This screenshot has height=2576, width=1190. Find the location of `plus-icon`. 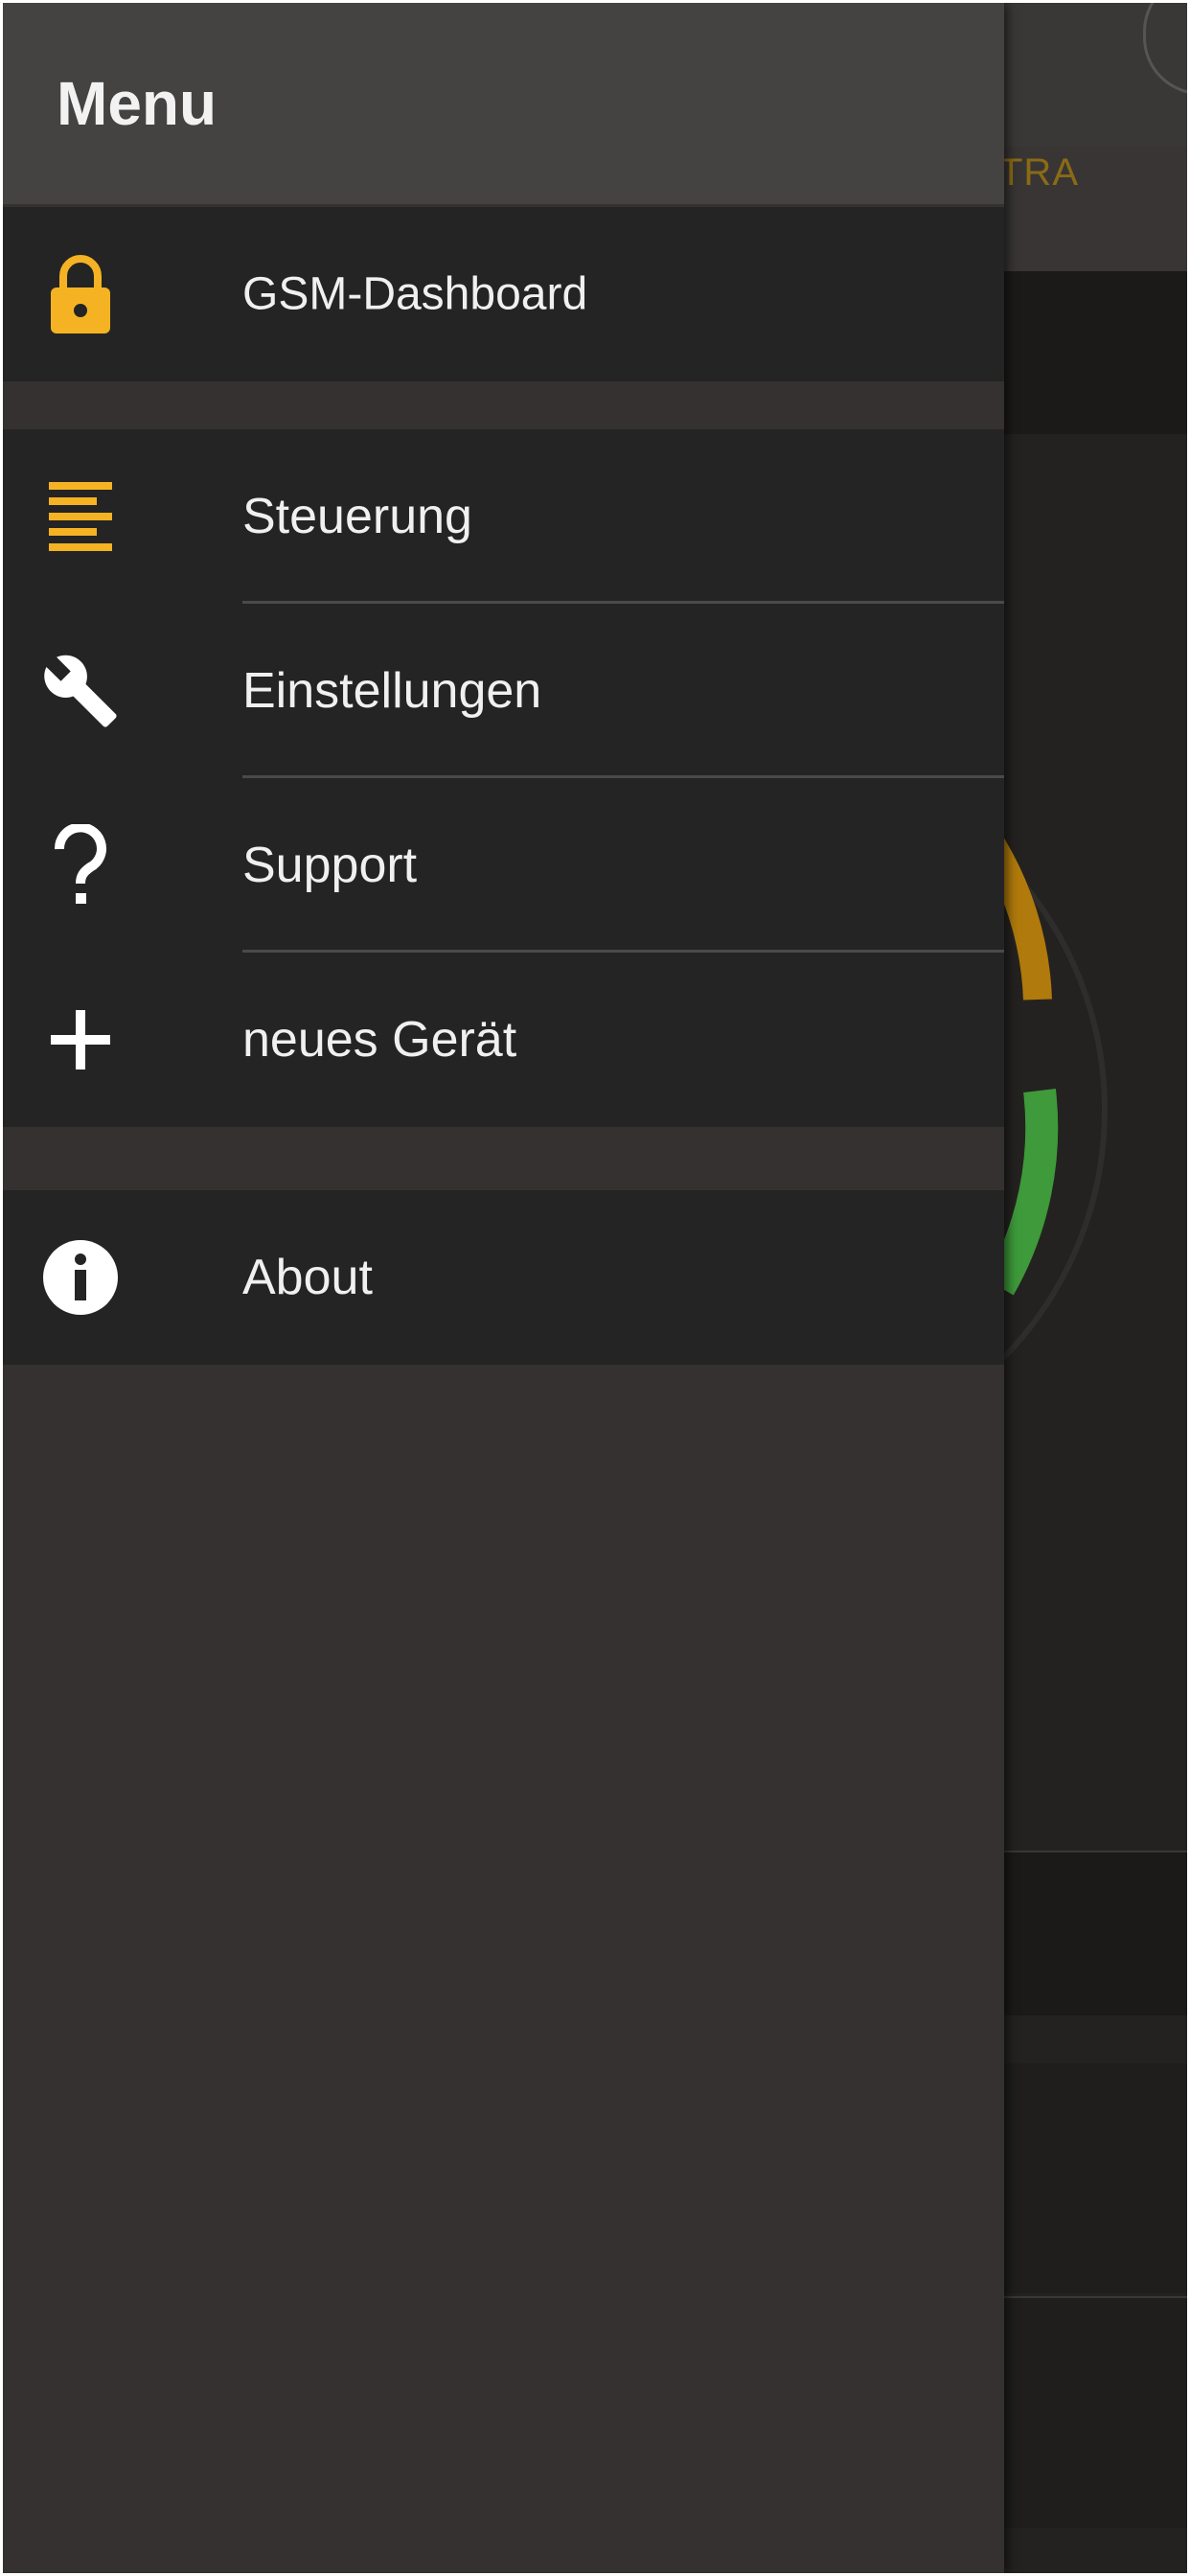

plus-icon is located at coordinates (81, 1039).